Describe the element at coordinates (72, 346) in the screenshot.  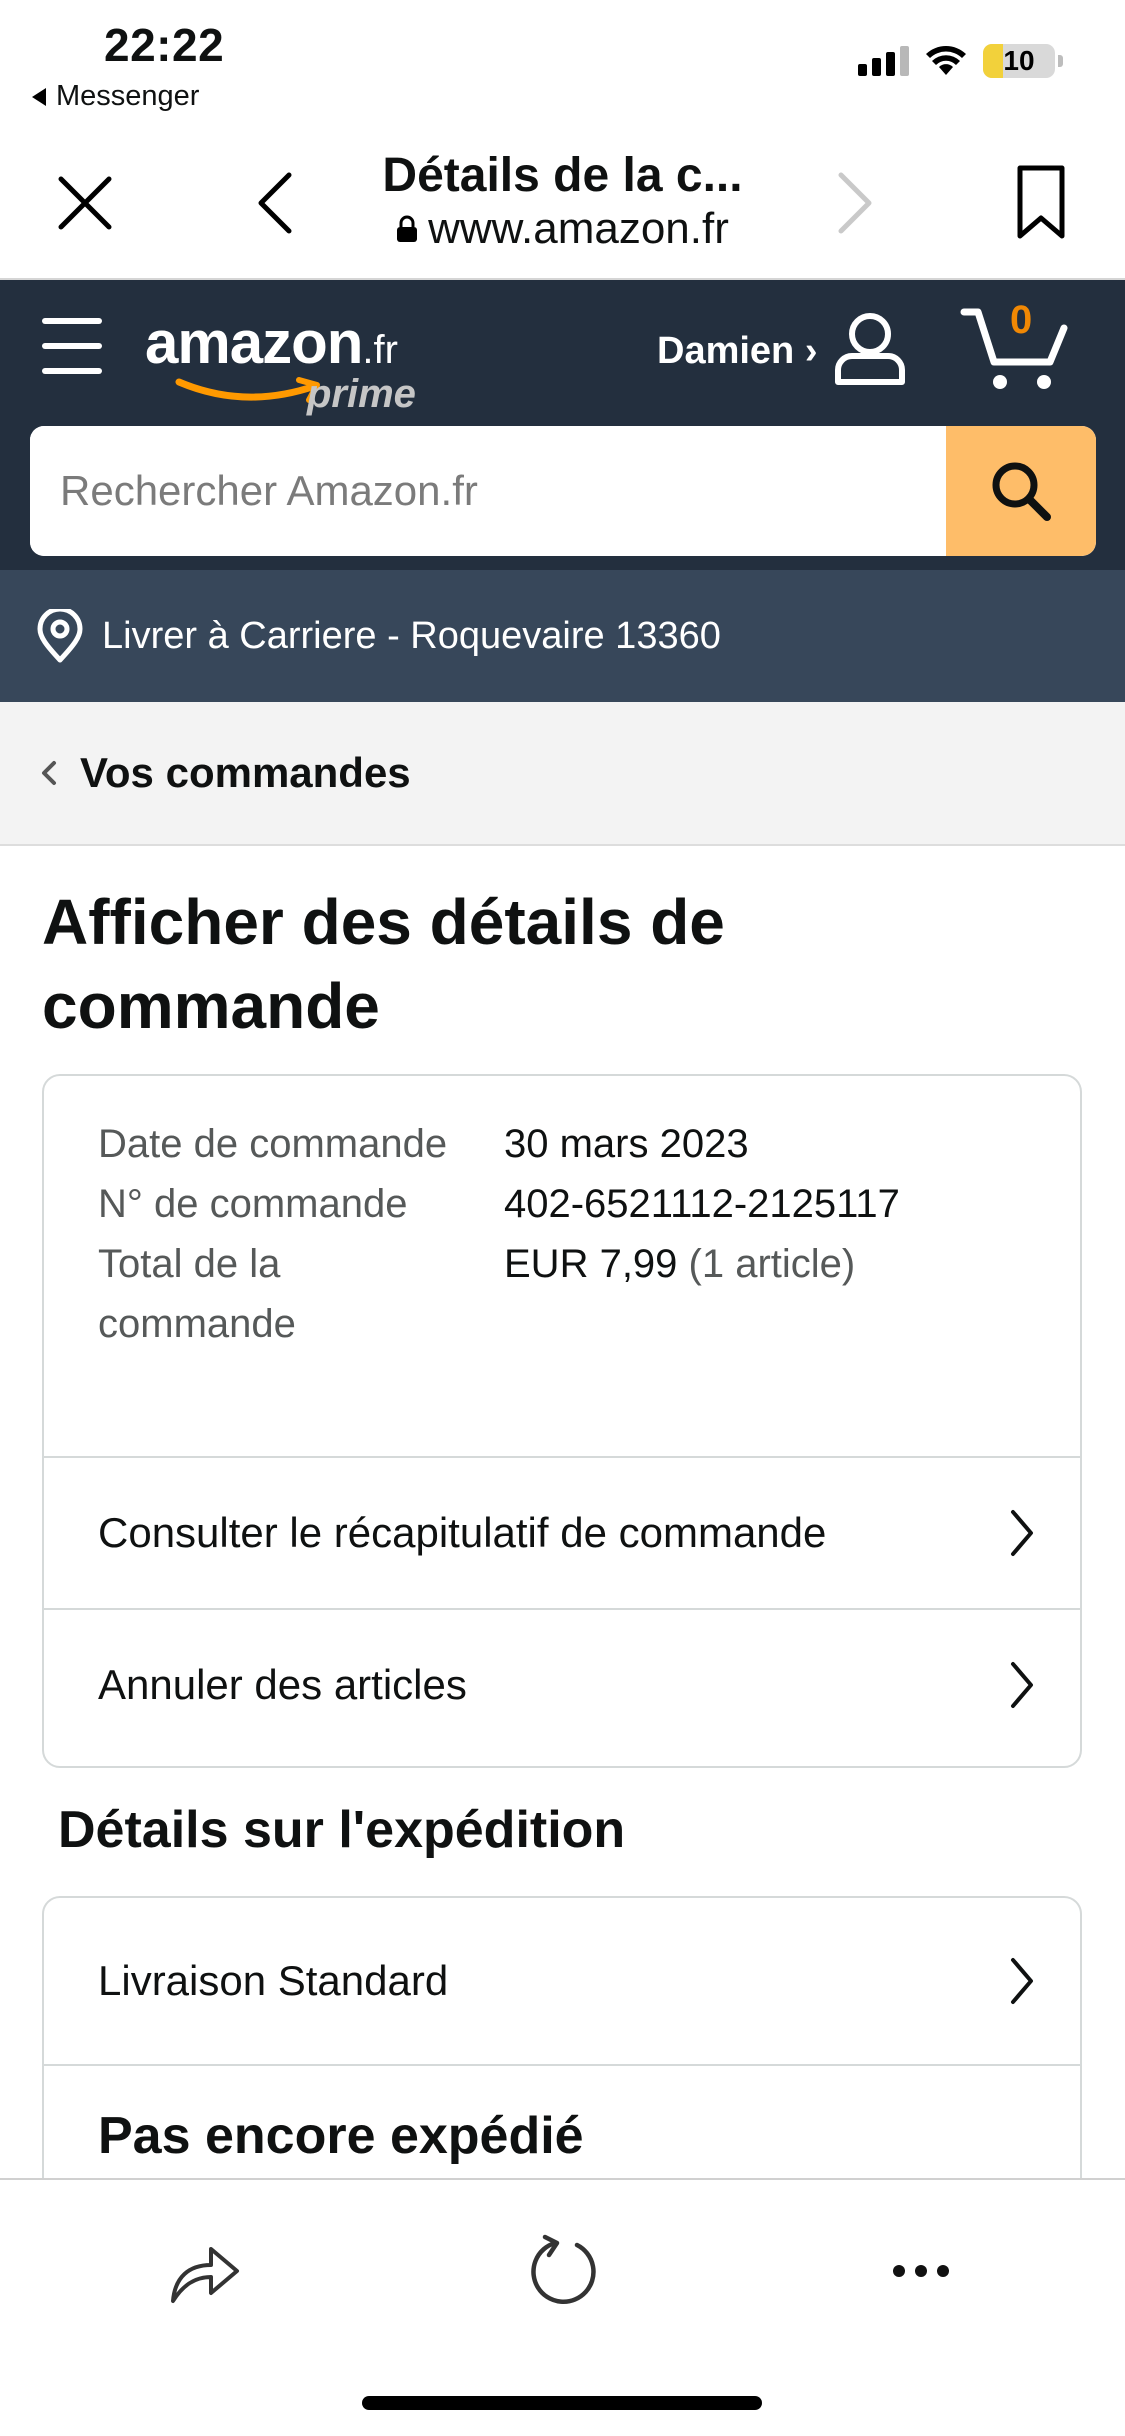
I see `menu-icon` at that location.